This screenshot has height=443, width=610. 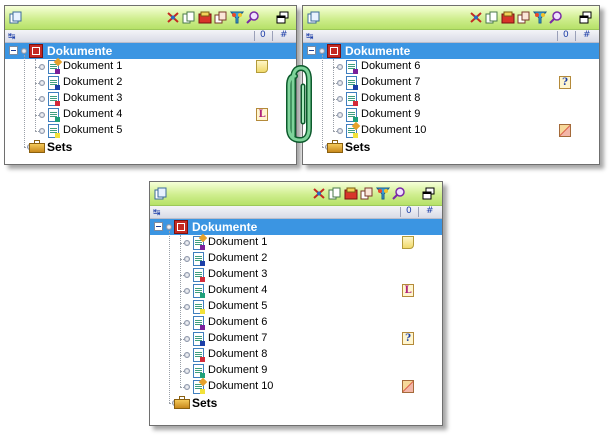 What do you see at coordinates (451, 18) in the screenshot?
I see `panel-toolbar` at bounding box center [451, 18].